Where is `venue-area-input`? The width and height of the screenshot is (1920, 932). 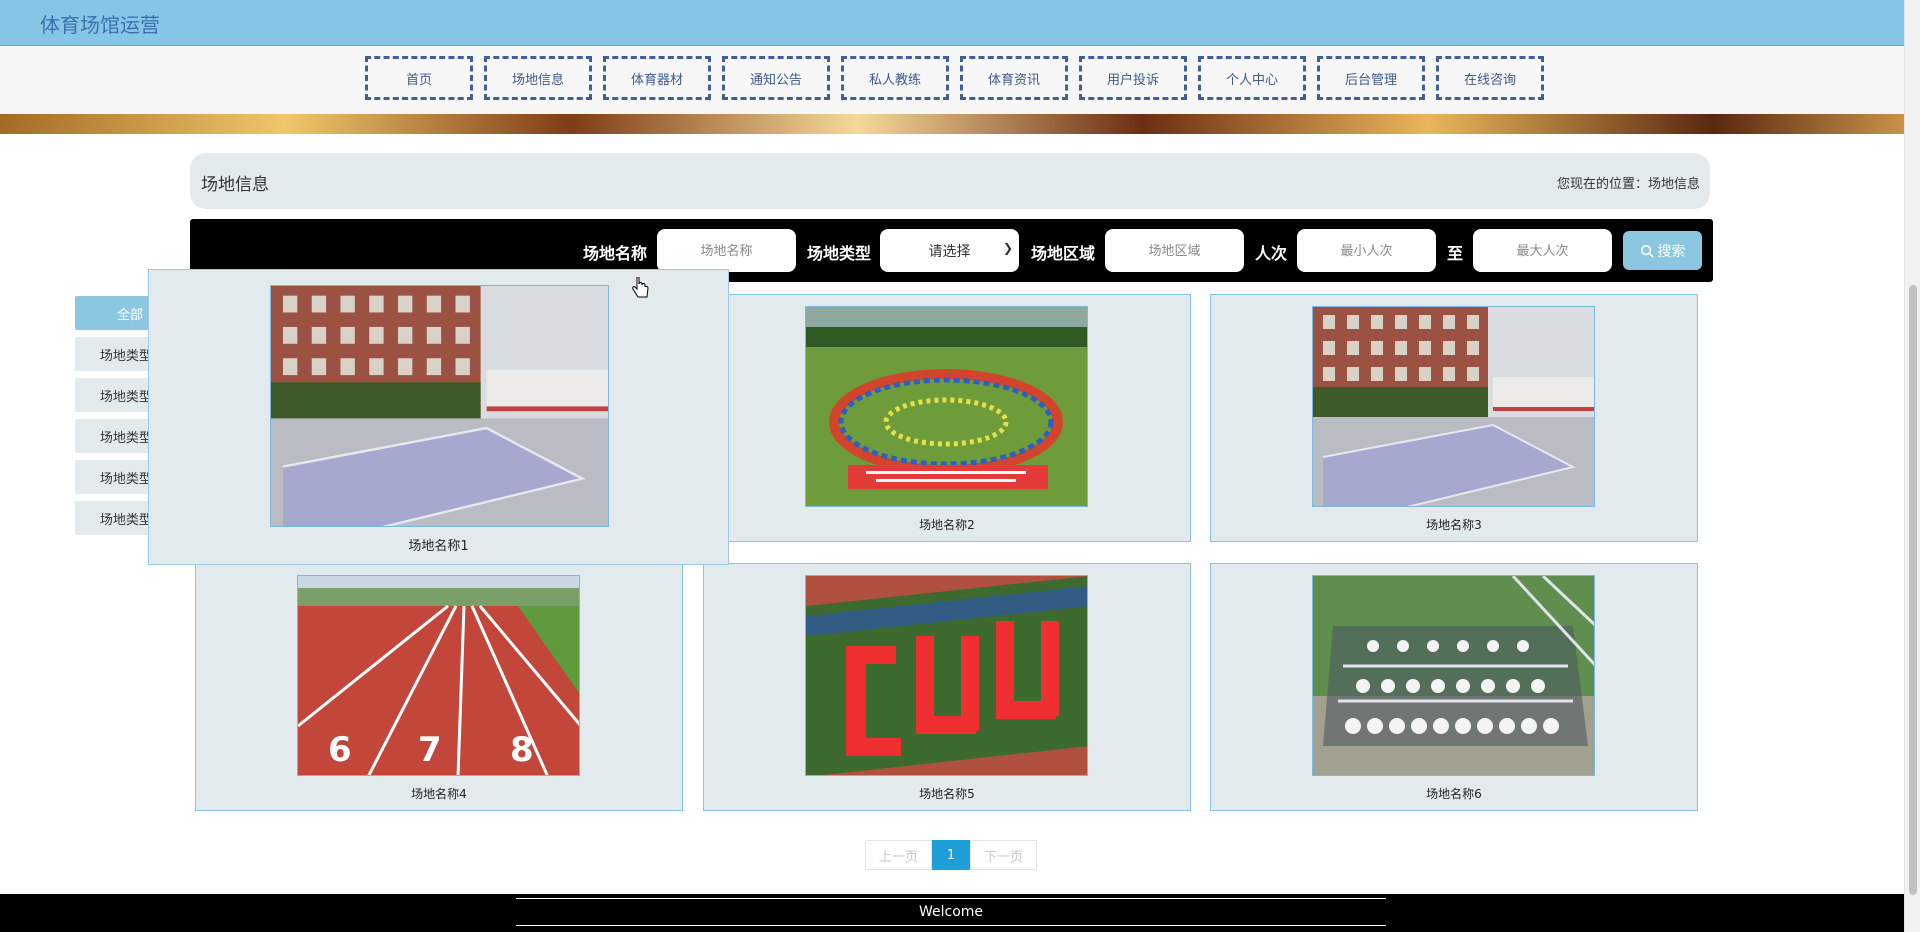
venue-area-input is located at coordinates (1174, 250).